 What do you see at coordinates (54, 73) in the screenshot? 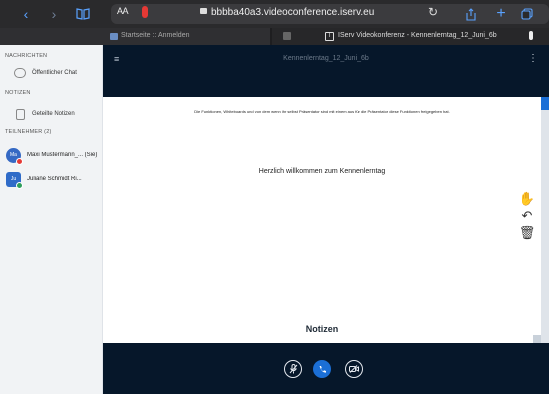
I see `public-chat-label: Öffentlicher Chat` at bounding box center [54, 73].